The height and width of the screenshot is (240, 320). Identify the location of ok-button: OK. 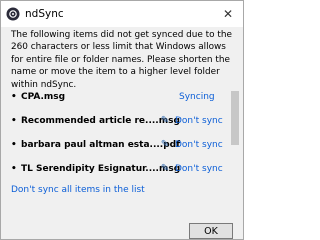
(211, 231).